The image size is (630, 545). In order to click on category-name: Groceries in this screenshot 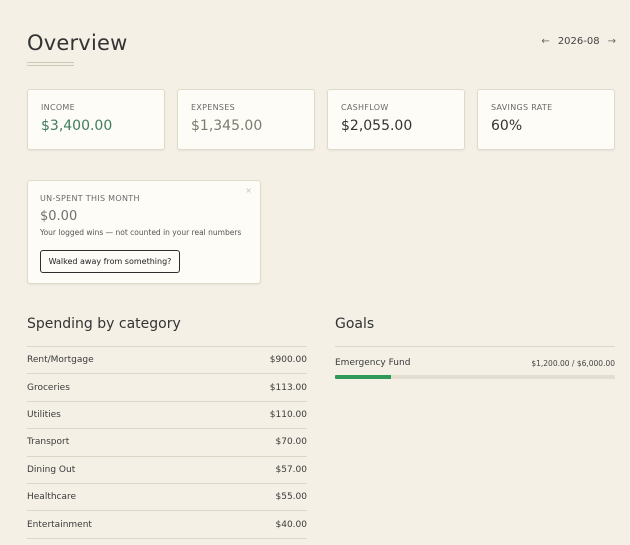, I will do `click(48, 387)`.